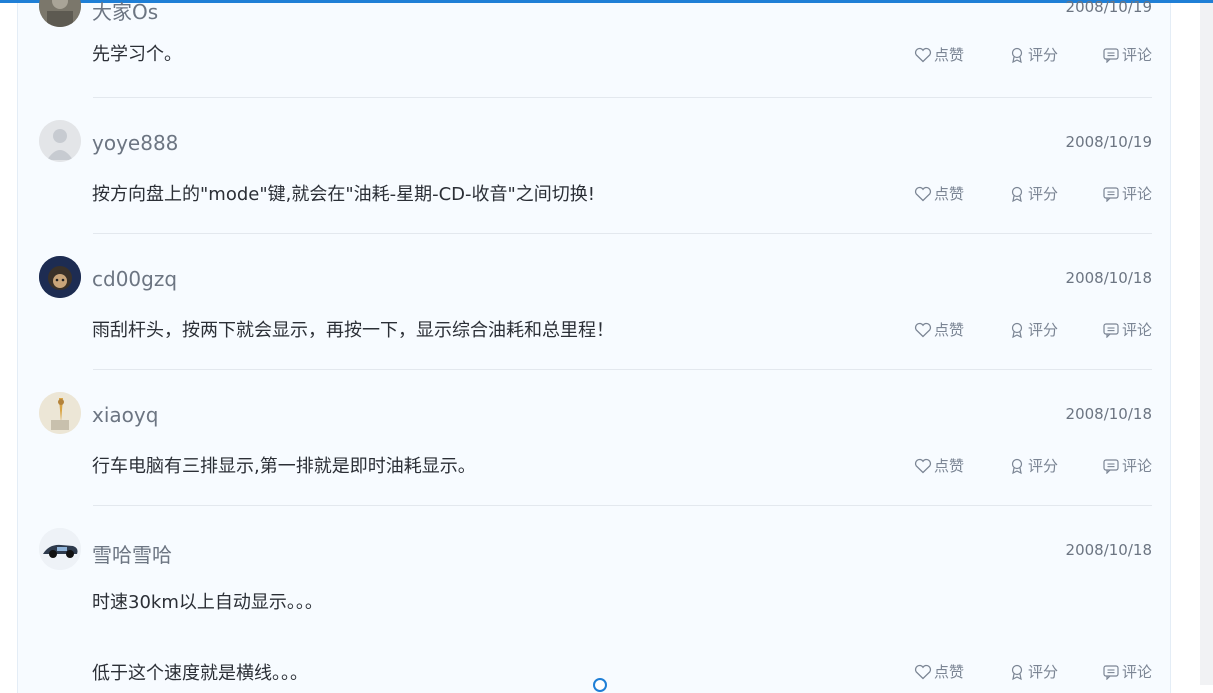  Describe the element at coordinates (1017, 672) in the screenshot. I see `rate-icon` at that location.